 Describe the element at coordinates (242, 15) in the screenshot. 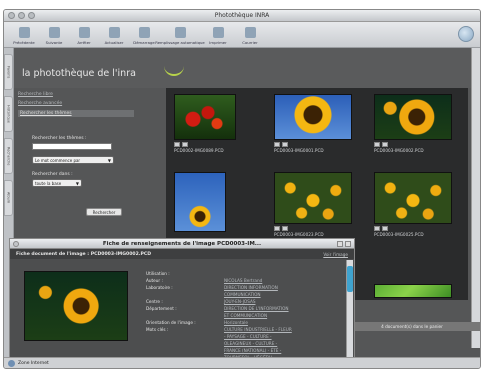

I see `window-title: Photothèque INRA` at that location.